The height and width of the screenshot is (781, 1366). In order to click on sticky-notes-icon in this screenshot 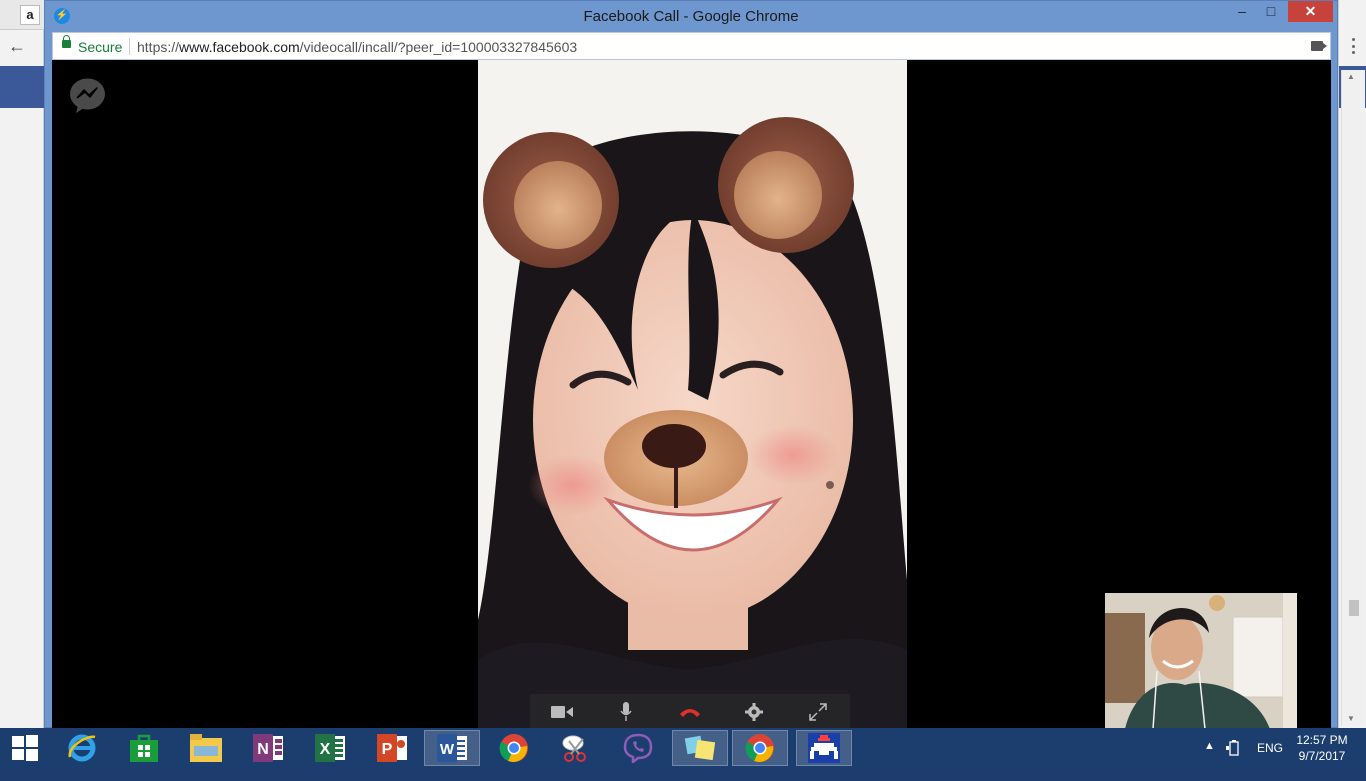, I will do `click(700, 748)`.